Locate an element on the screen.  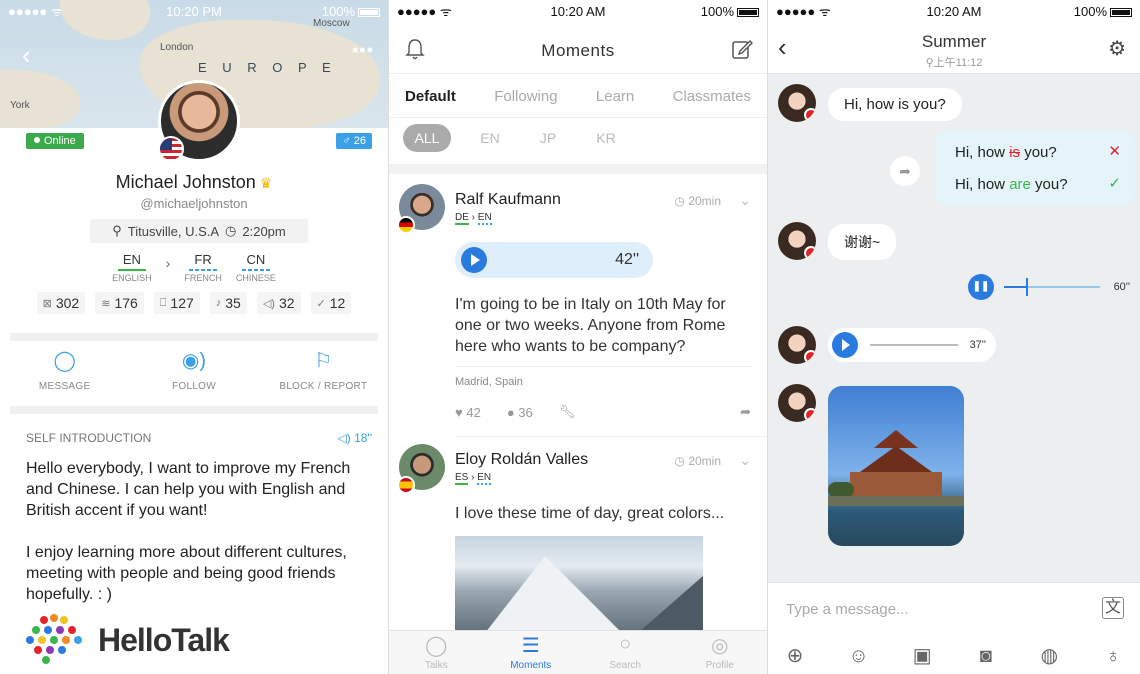
emoji-icon: ☺ is located at coordinates (859, 656).